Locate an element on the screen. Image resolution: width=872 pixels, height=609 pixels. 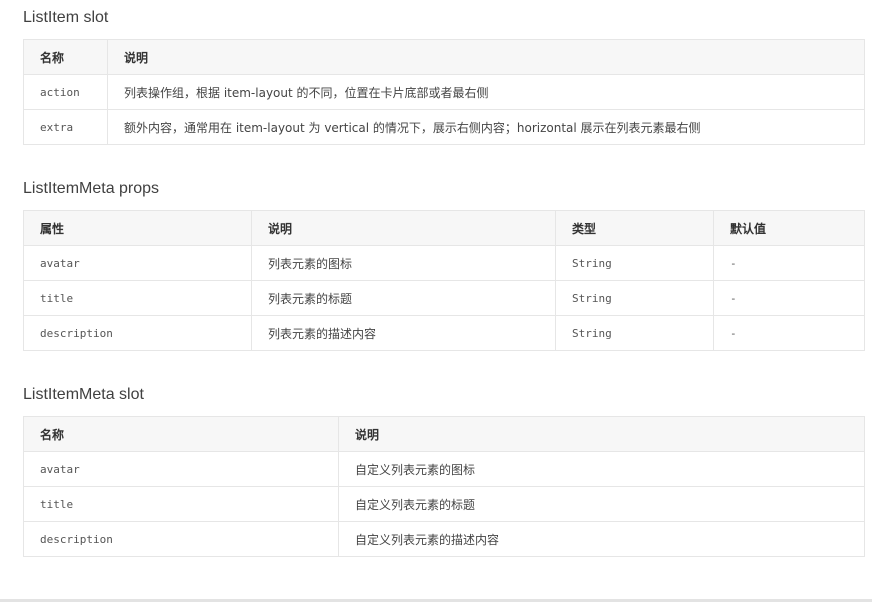
table-header-row: 属性 说明 类型 默认值 is located at coordinates (444, 228).